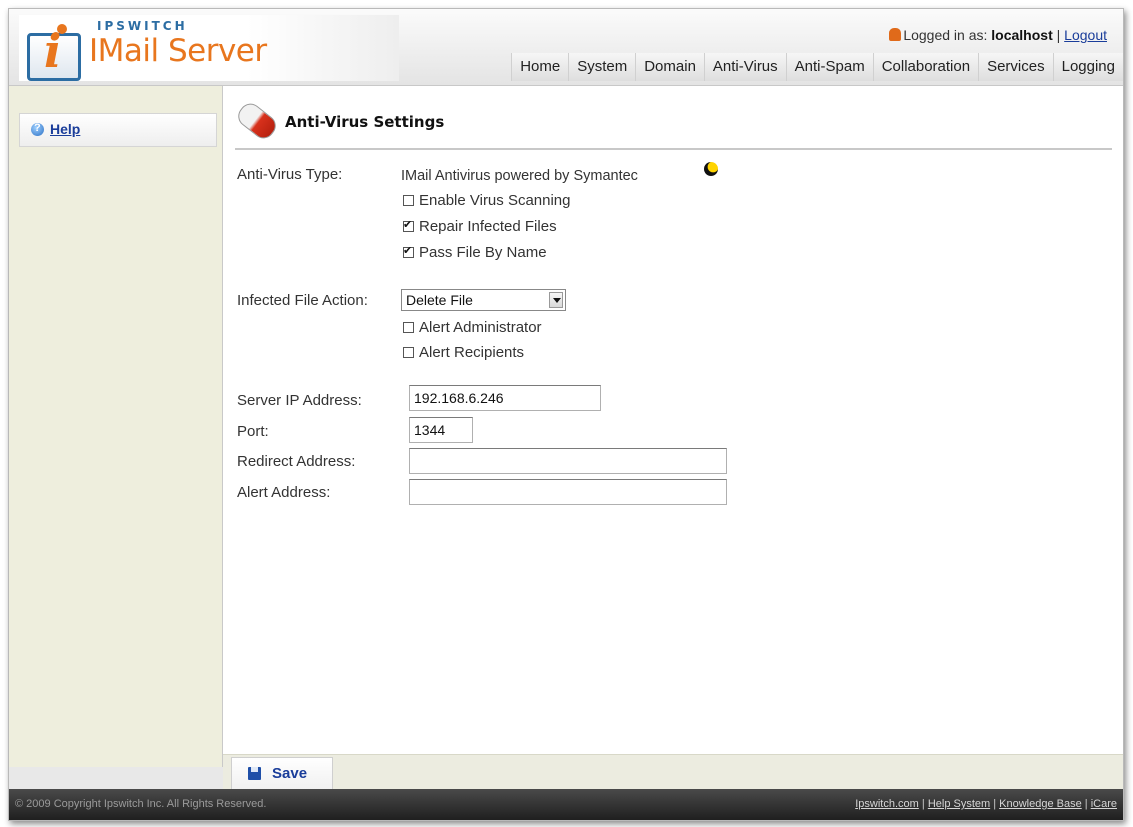 Image resolution: width=1133 pixels, height=827 pixels. What do you see at coordinates (829, 67) in the screenshot?
I see `nav-anti-spam: Anti-Spam` at bounding box center [829, 67].